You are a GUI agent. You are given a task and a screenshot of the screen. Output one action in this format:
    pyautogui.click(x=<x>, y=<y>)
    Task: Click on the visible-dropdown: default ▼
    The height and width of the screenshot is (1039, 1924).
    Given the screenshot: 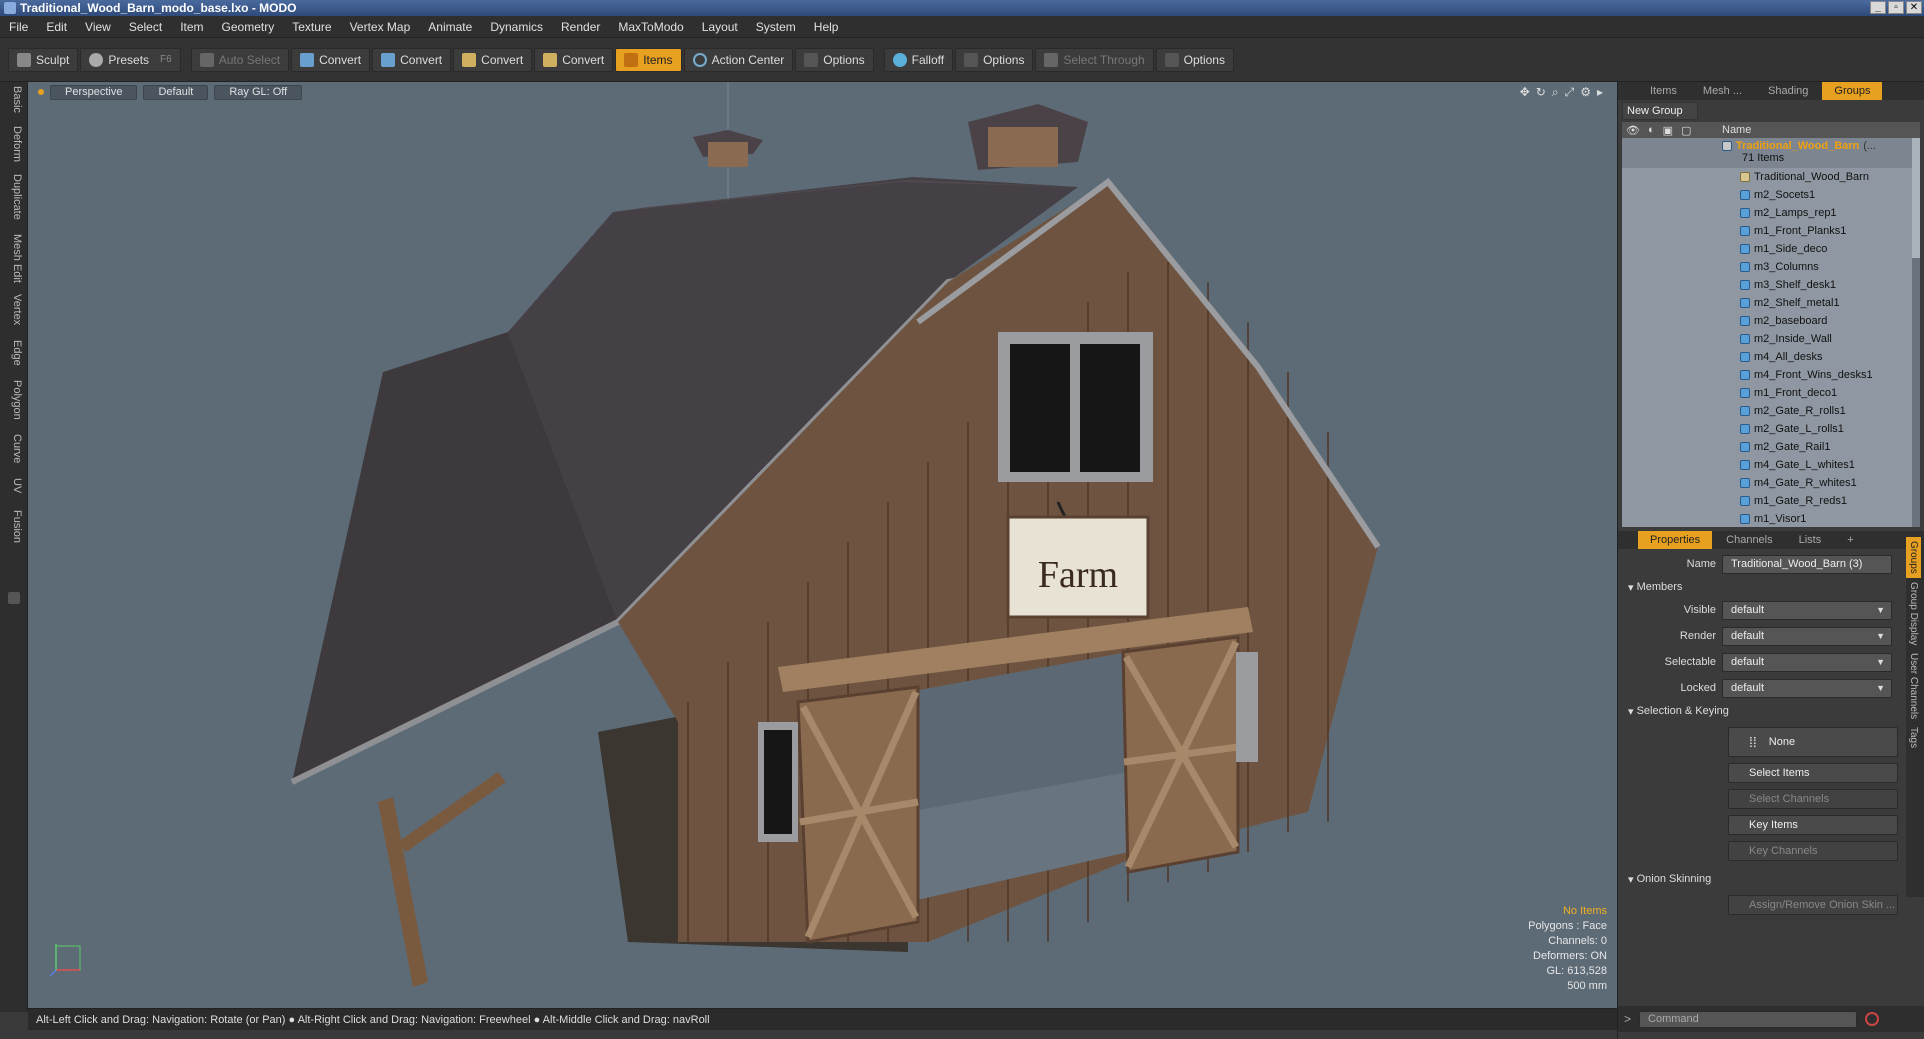 What is the action you would take?
    pyautogui.click(x=1807, y=610)
    